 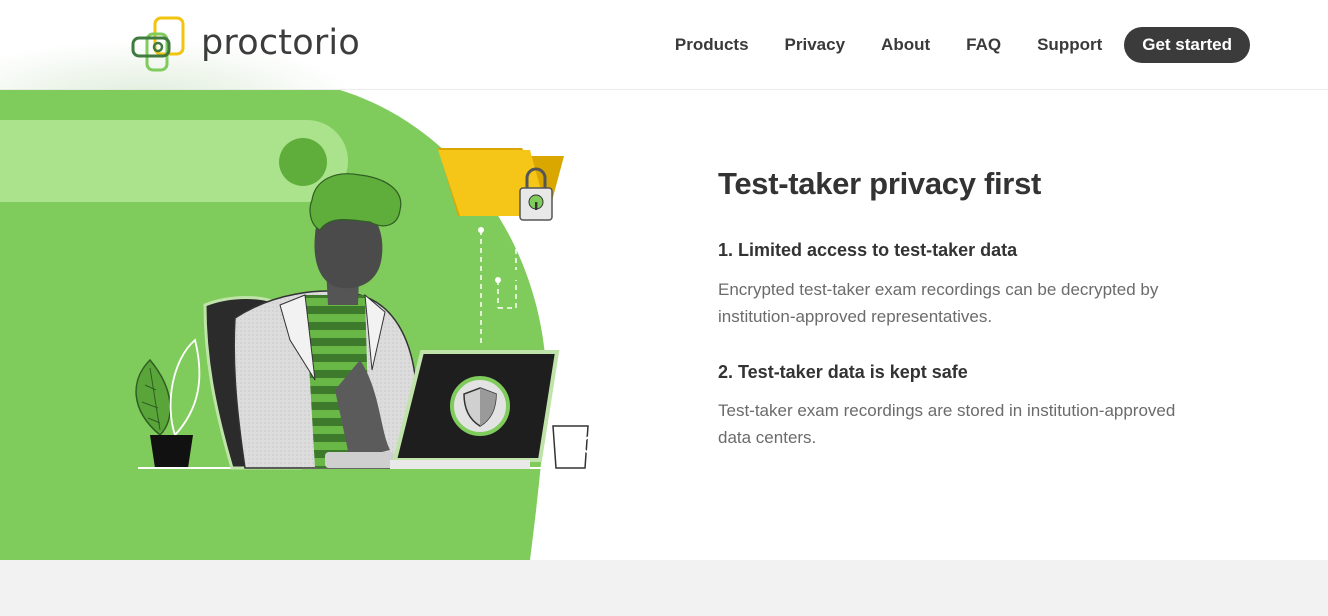 What do you see at coordinates (712, 45) in the screenshot?
I see `nav-products: Products` at bounding box center [712, 45].